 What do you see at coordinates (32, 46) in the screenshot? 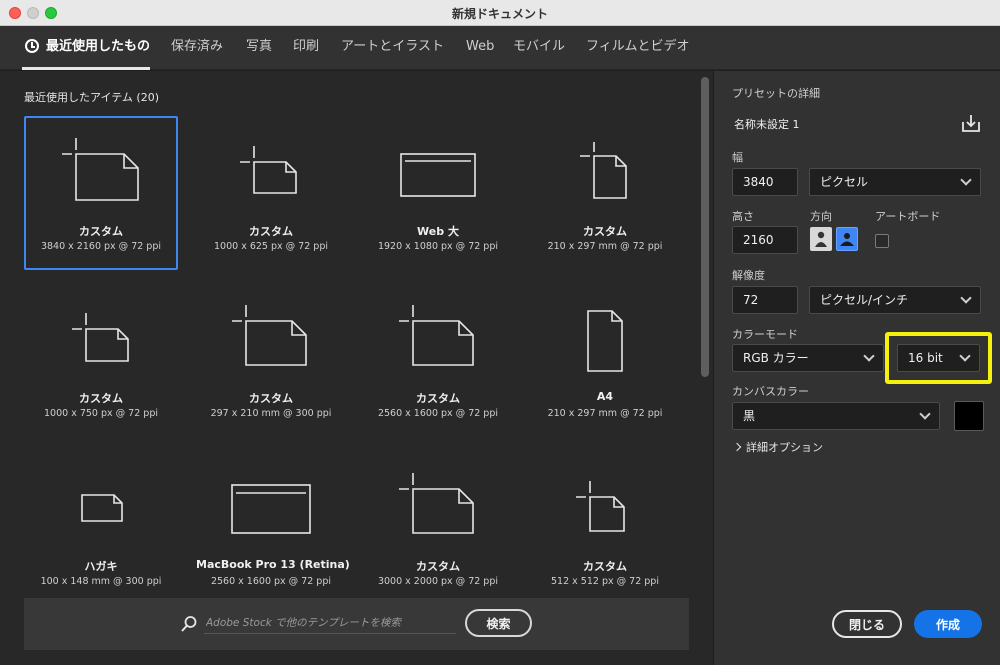
I see `clock-icon` at bounding box center [32, 46].